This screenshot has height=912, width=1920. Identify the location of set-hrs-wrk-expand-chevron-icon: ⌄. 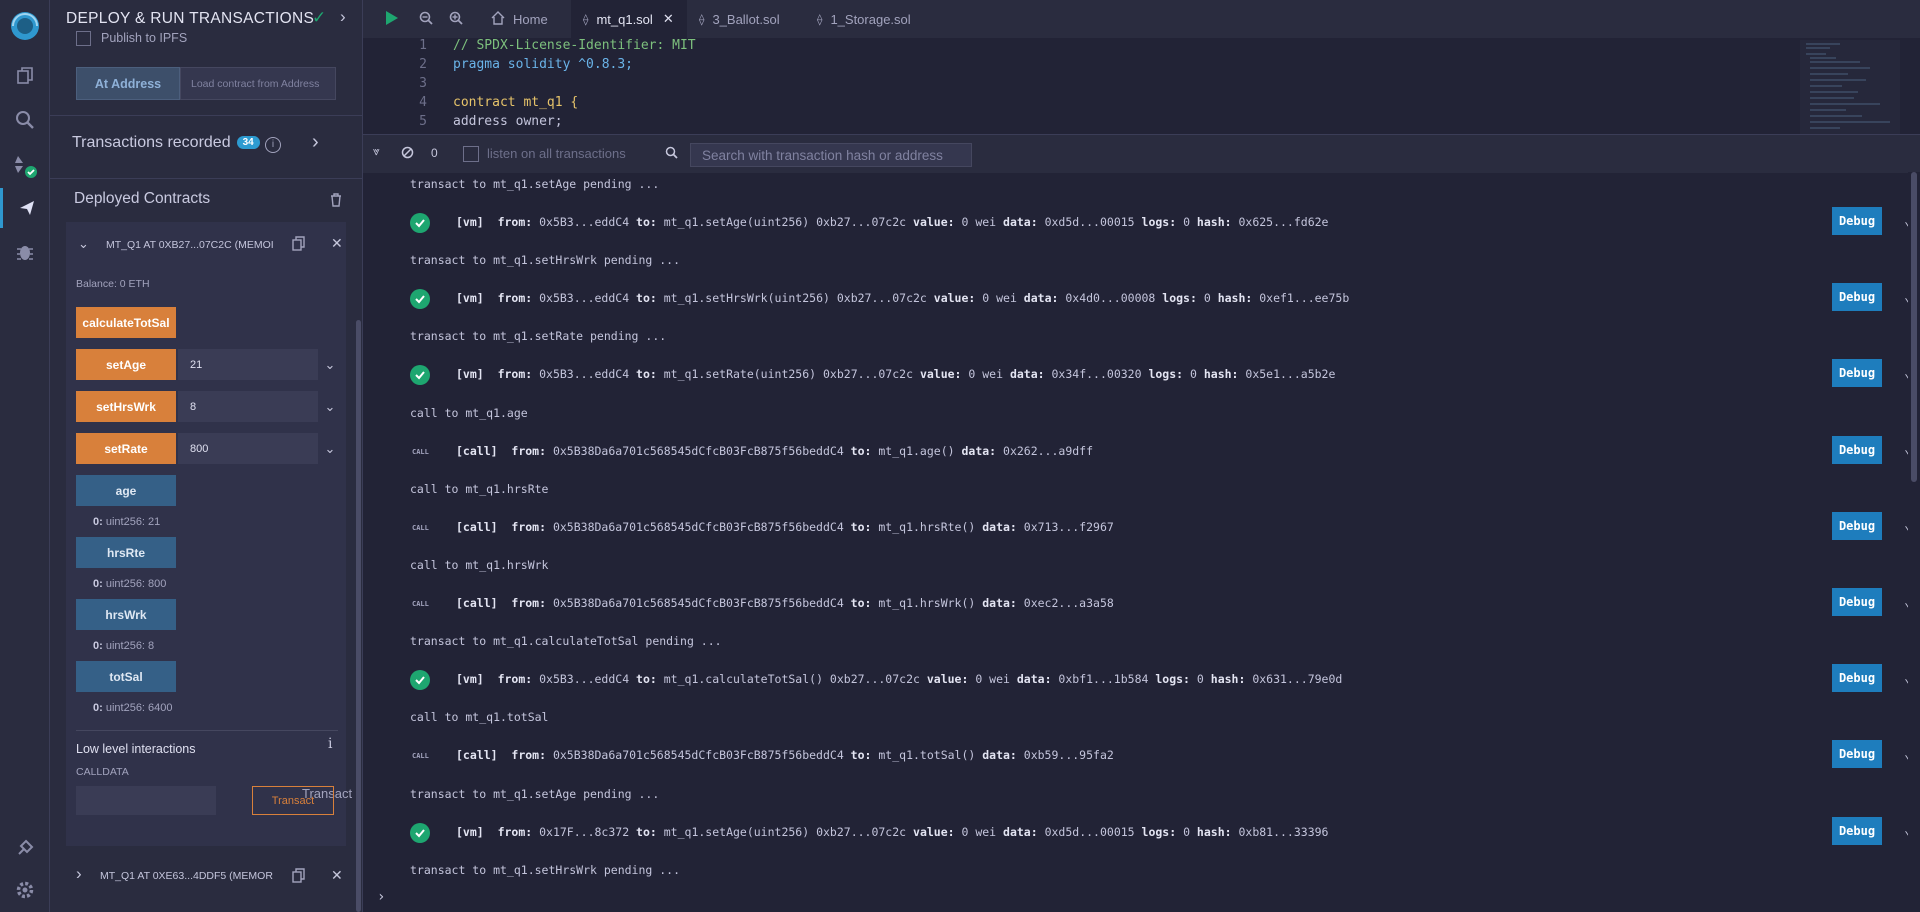
(330, 406).